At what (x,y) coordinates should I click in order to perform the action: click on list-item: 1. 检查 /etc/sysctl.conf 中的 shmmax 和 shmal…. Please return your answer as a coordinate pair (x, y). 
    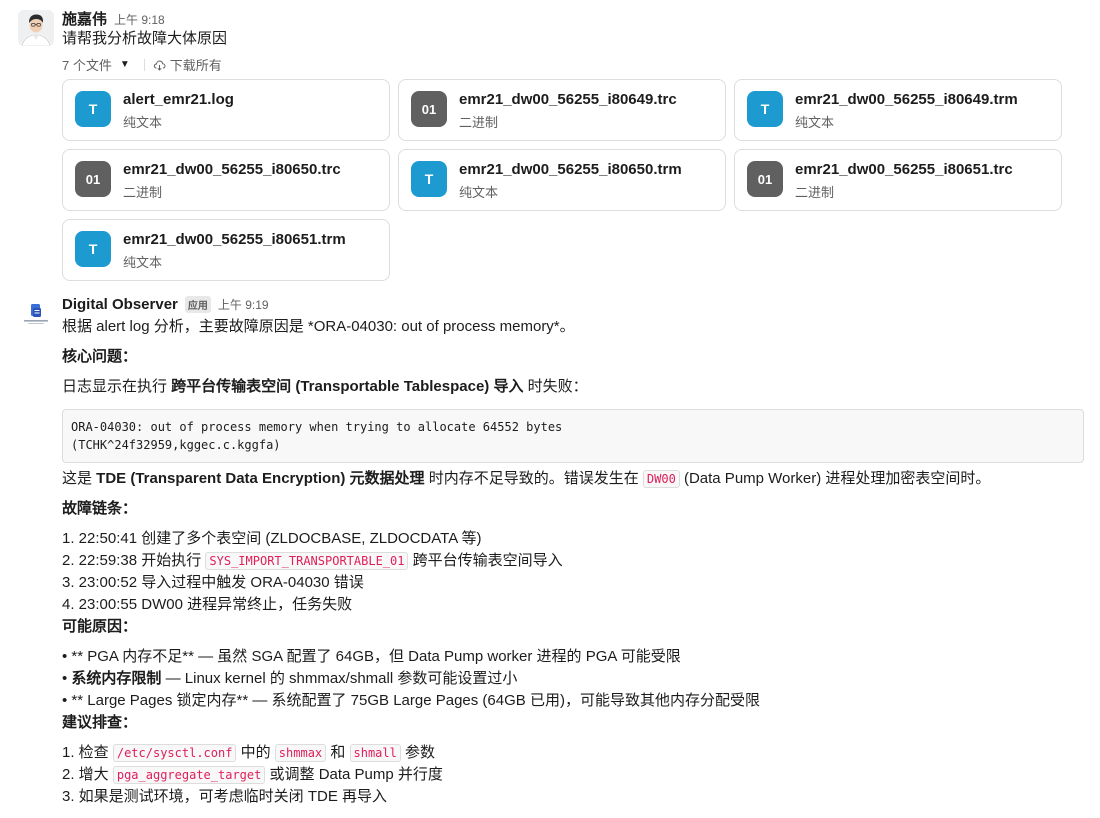
    Looking at the image, I should click on (248, 753).